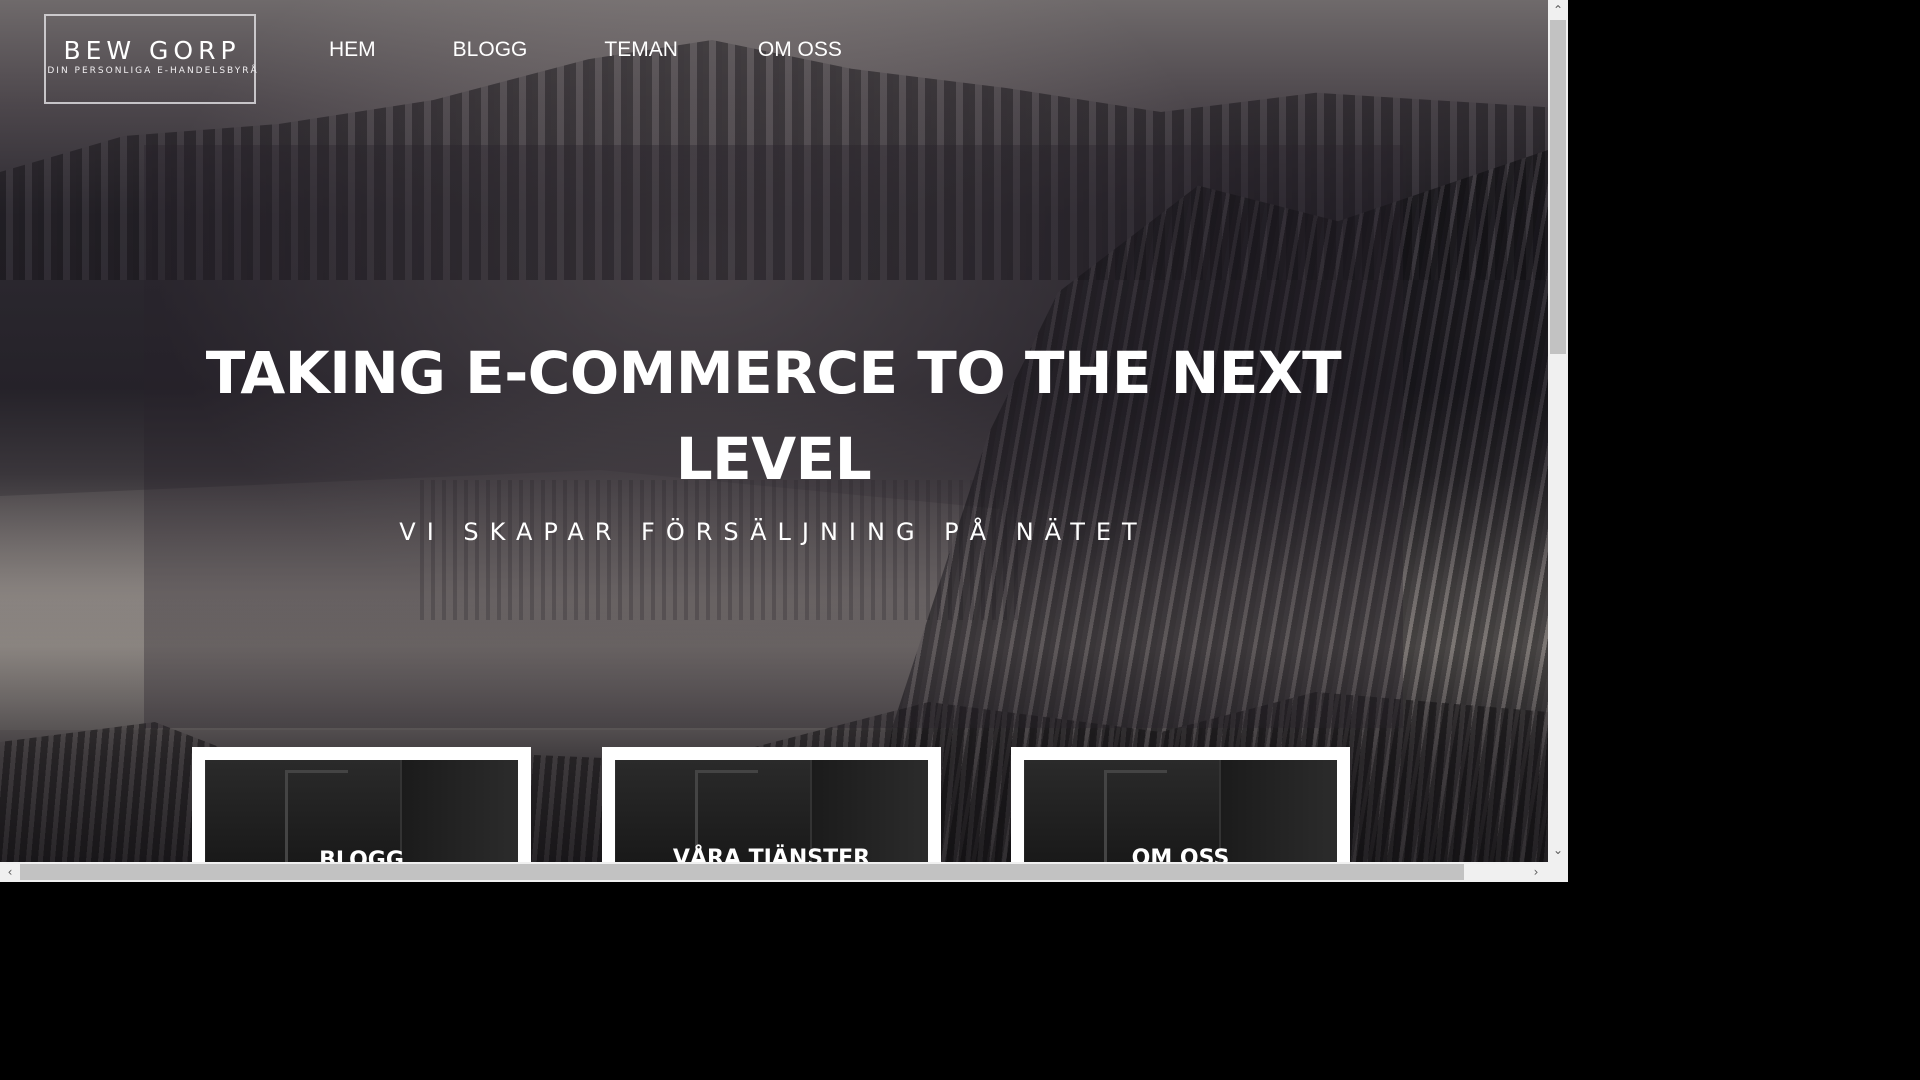  What do you see at coordinates (361, 811) in the screenshot?
I see `card-image: BLOGG` at bounding box center [361, 811].